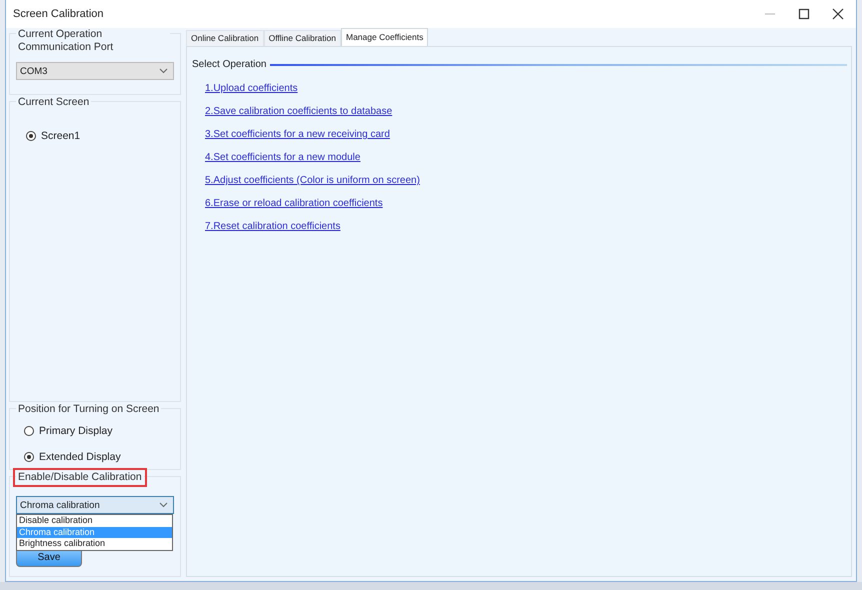 Image resolution: width=862 pixels, height=590 pixels. What do you see at coordinates (94, 520) in the screenshot?
I see `dropdown-option: Disable calibration` at bounding box center [94, 520].